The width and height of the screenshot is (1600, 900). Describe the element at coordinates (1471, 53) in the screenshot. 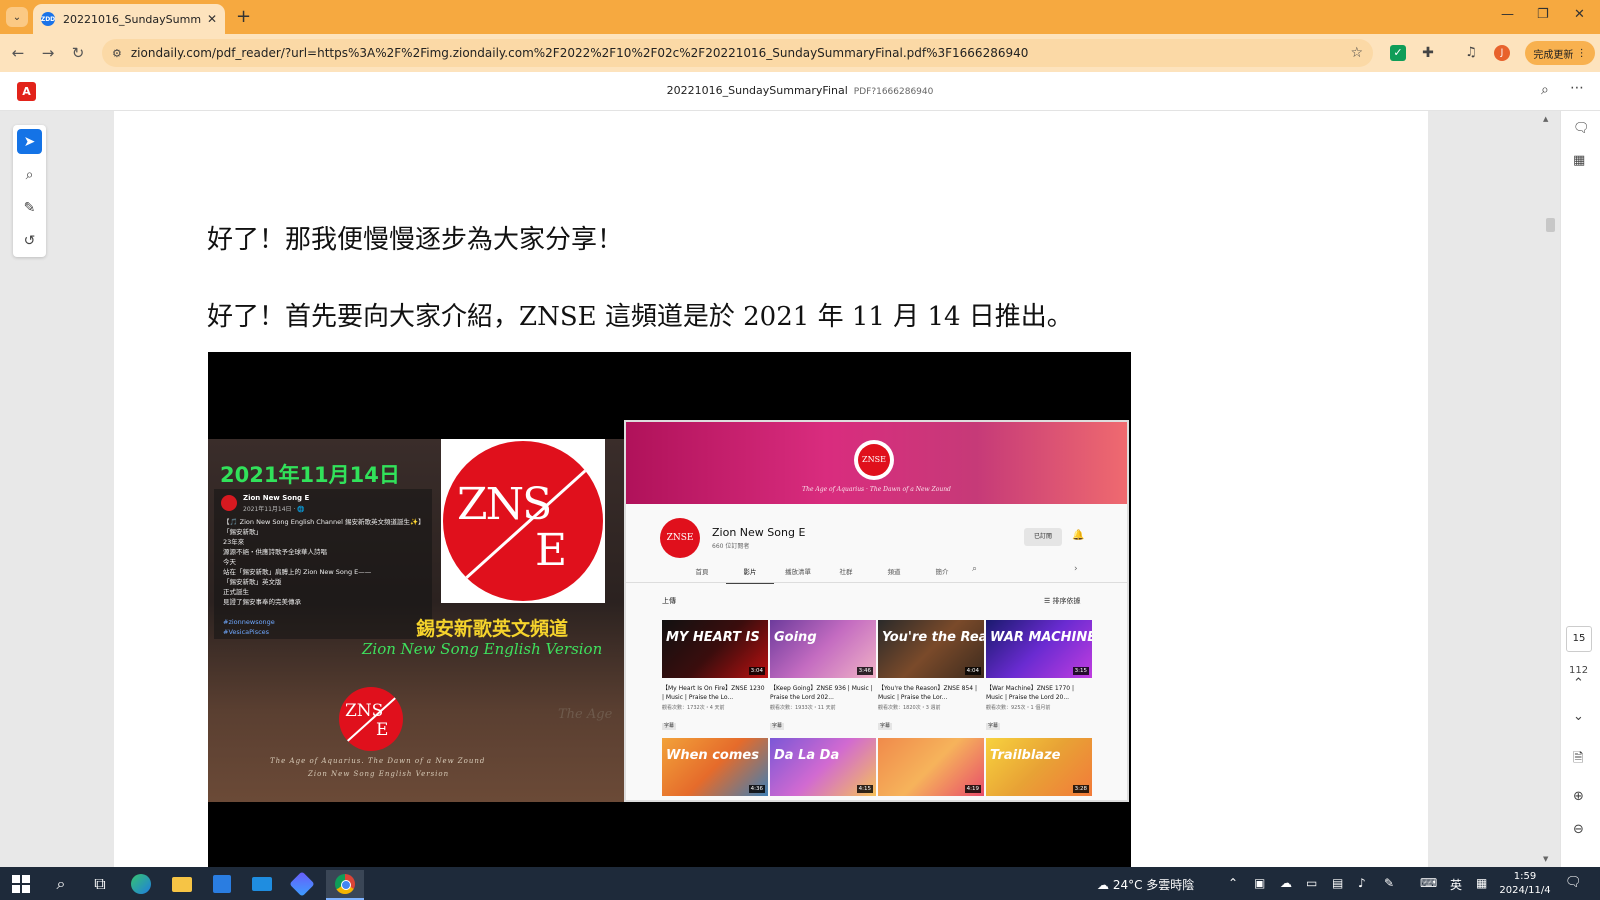

I see `media-control-icon: ♫` at that location.